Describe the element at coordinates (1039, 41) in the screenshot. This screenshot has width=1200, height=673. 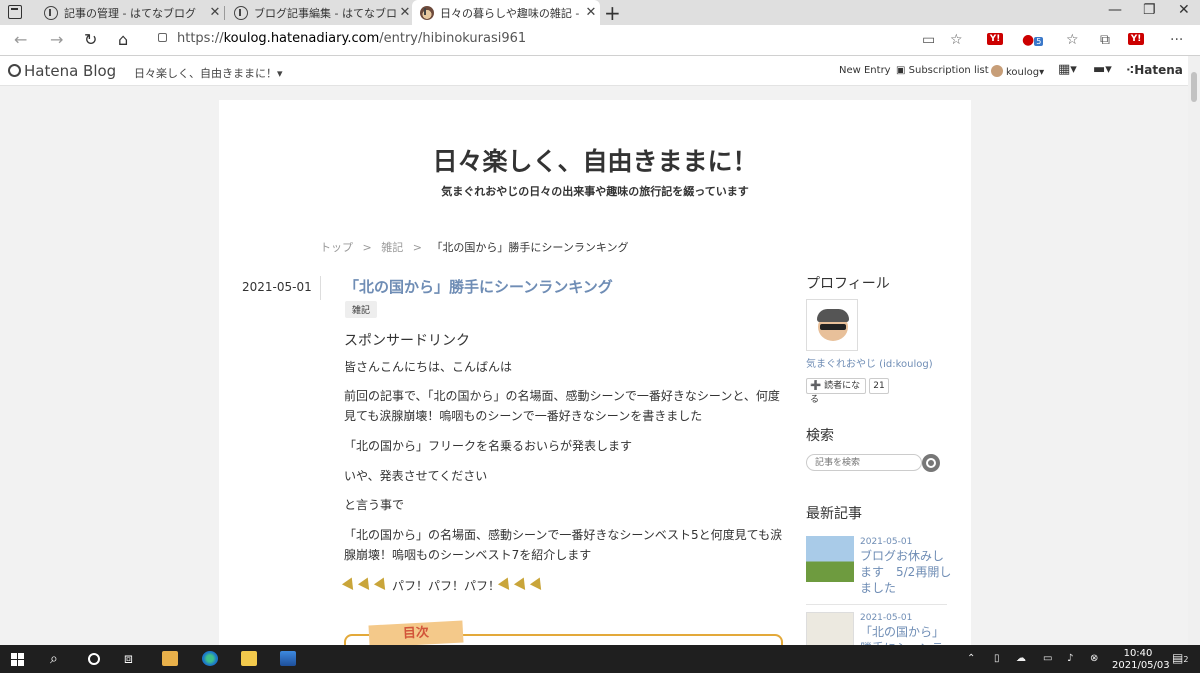
I see `extension-badge: 5` at that location.